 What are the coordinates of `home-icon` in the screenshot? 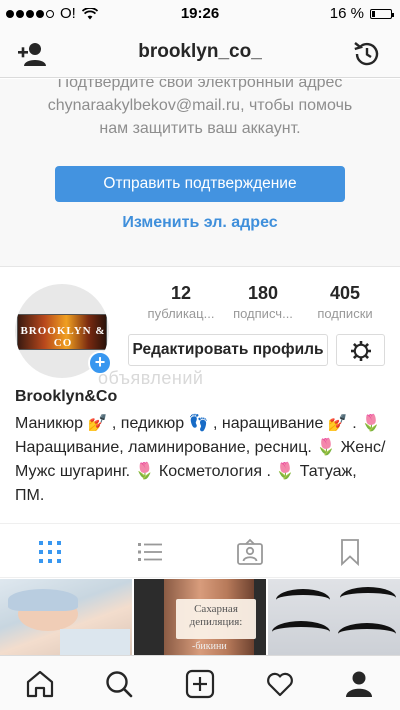 It's located at (40, 684).